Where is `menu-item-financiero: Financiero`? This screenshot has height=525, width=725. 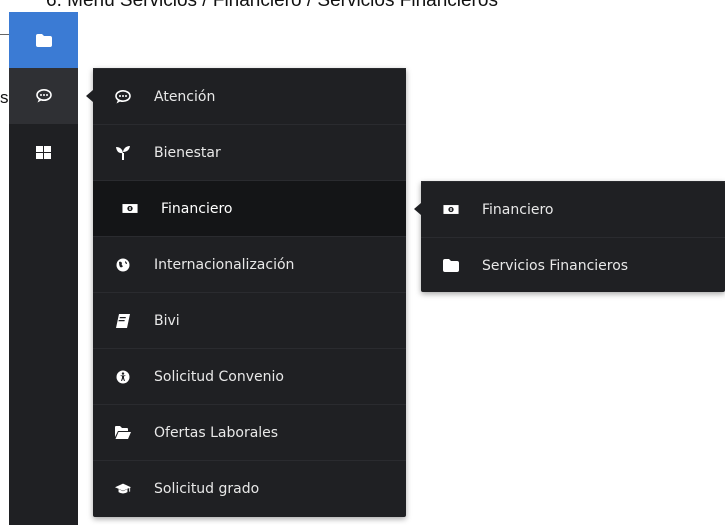 menu-item-financiero: Financiero is located at coordinates (249, 208).